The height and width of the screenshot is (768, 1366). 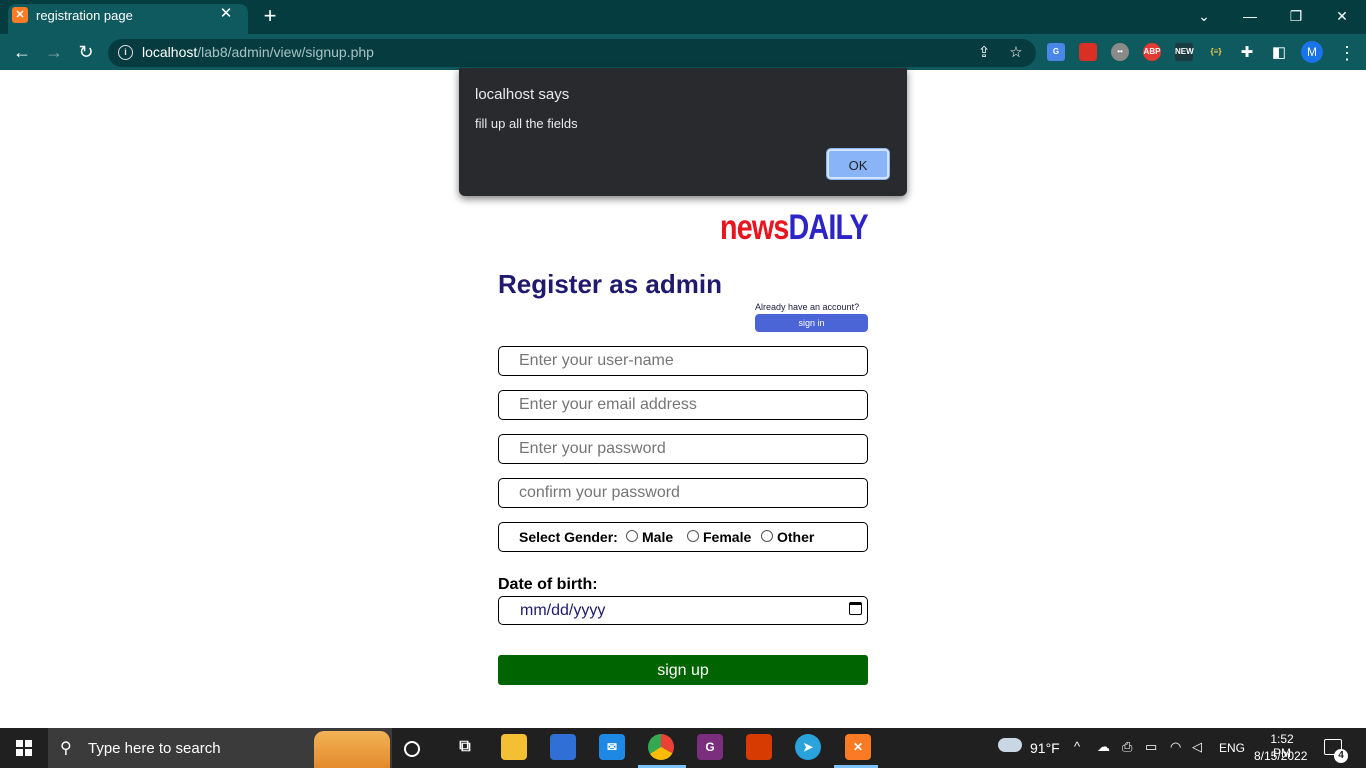 What do you see at coordinates (683, 361) in the screenshot?
I see `username-input: Enter your user-name` at bounding box center [683, 361].